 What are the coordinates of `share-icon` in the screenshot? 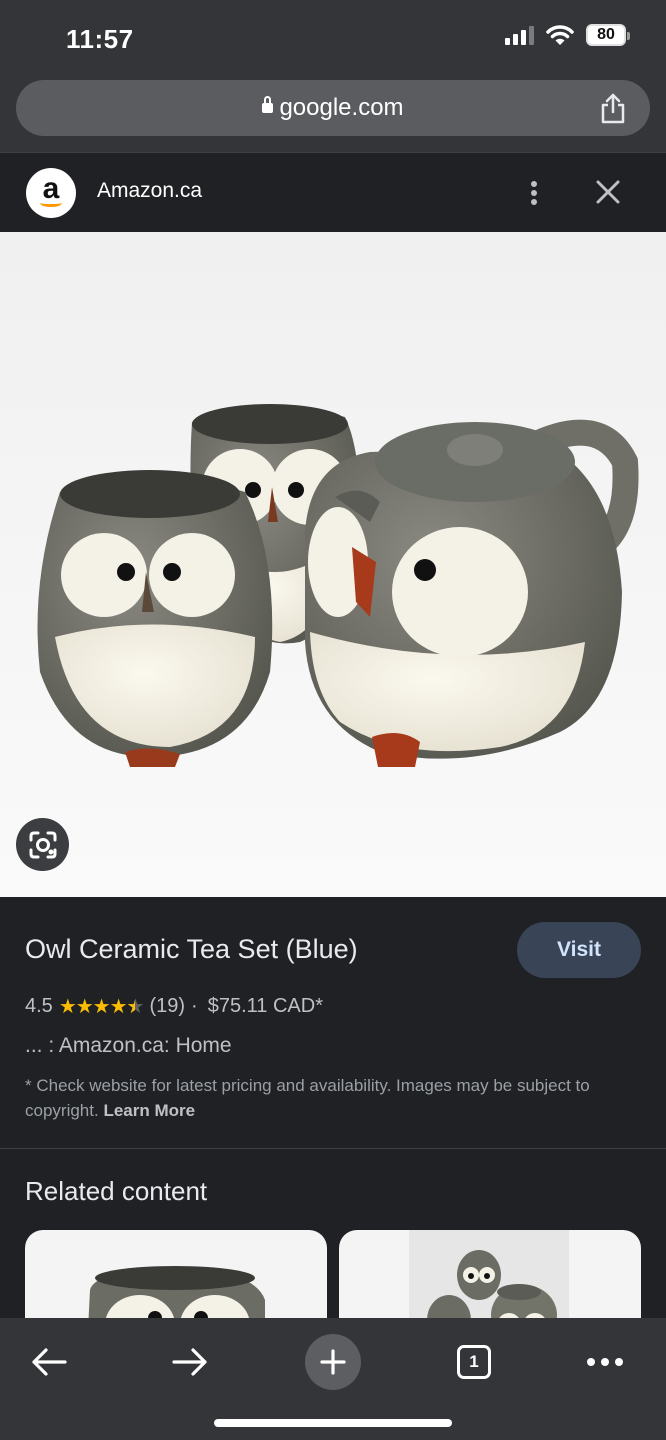 It's located at (613, 108).